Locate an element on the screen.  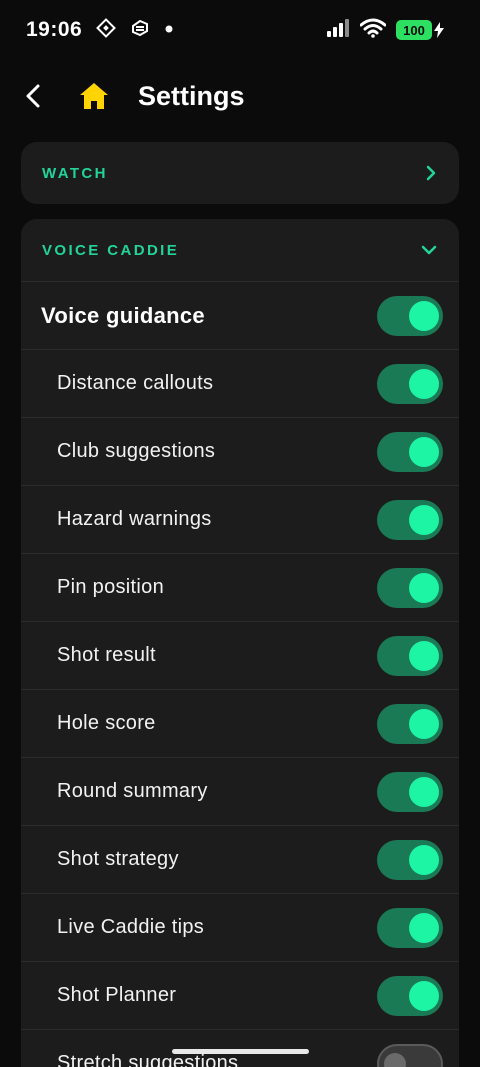
hole-score-toggle is located at coordinates (410, 723).